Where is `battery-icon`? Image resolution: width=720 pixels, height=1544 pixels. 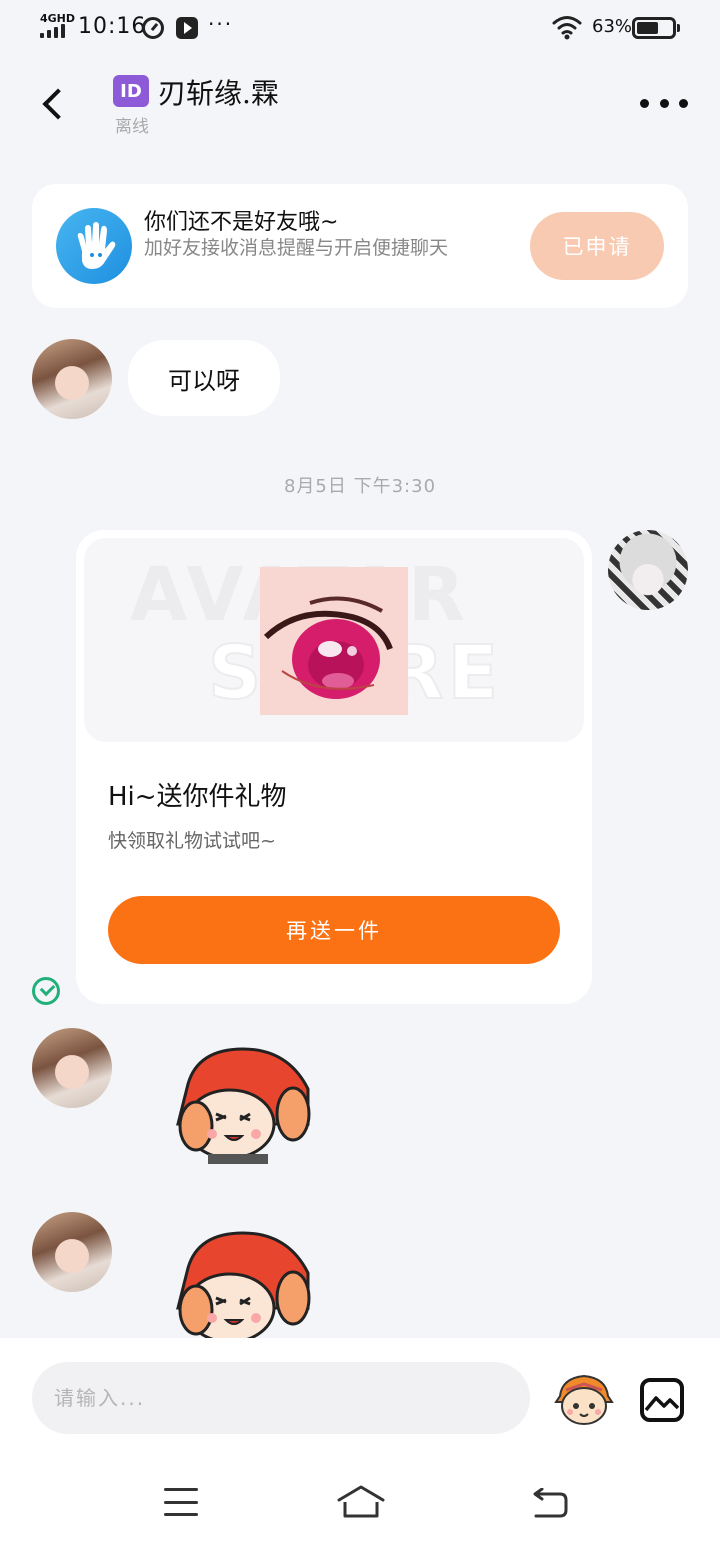
battery-icon is located at coordinates (654, 28).